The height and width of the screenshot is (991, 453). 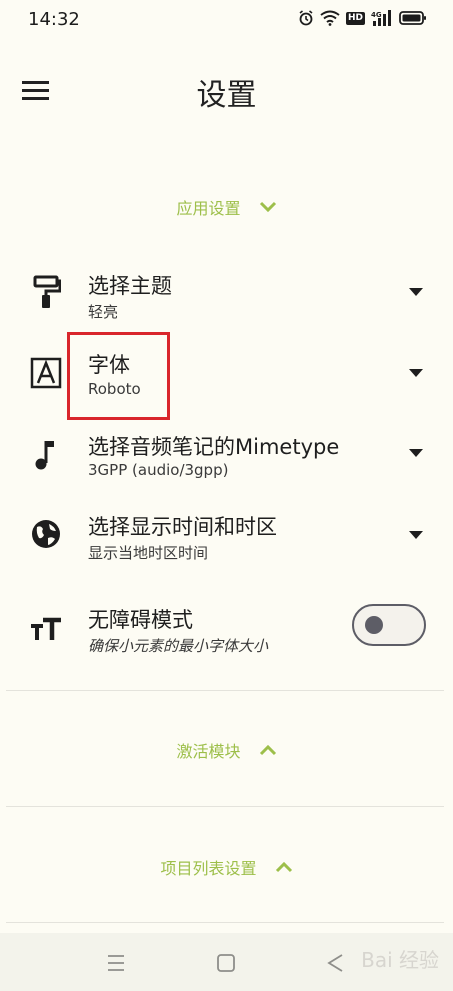 I want to click on hd-badge: HD, so click(x=355, y=18).